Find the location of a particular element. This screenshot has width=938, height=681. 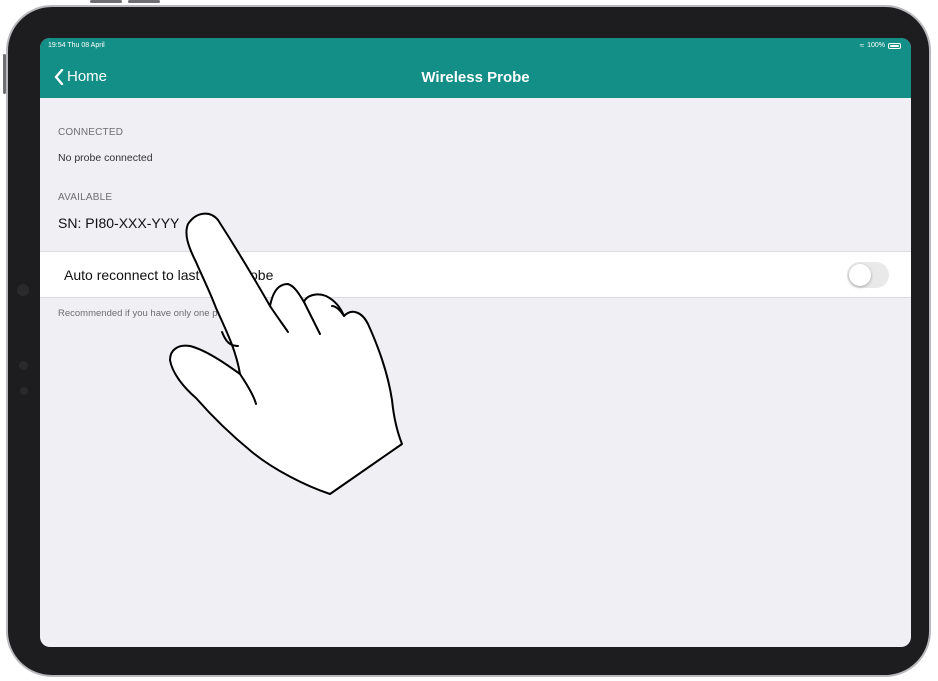

status-indicators: ≈ 100% is located at coordinates (880, 45).